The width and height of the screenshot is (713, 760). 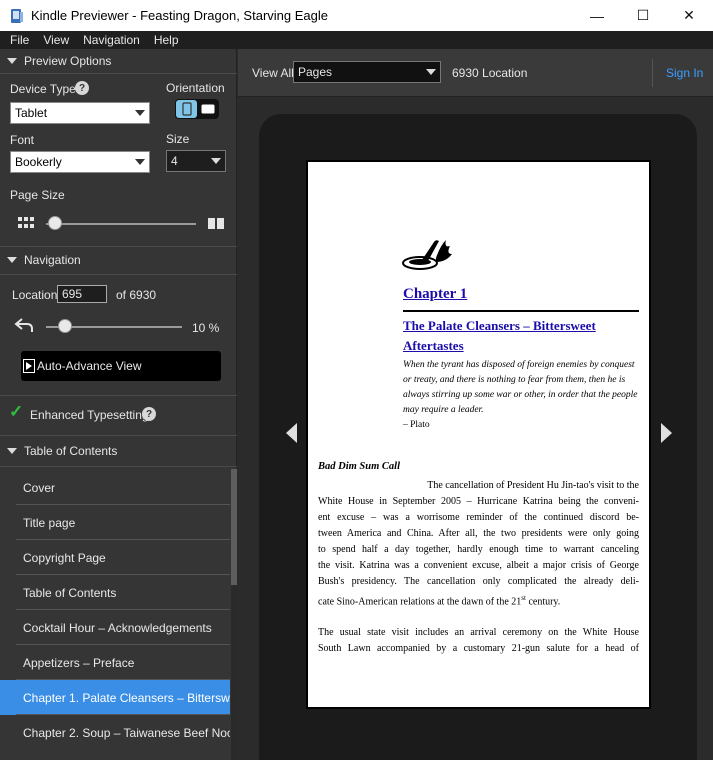 What do you see at coordinates (118, 260) in the screenshot?
I see `navigation-header: Navigation` at bounding box center [118, 260].